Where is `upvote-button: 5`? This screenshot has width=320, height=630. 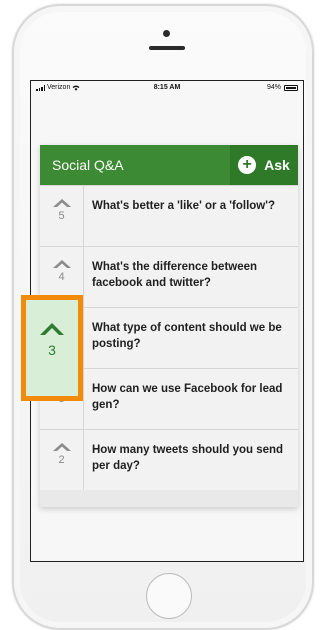 upvote-button: 5 is located at coordinates (62, 216).